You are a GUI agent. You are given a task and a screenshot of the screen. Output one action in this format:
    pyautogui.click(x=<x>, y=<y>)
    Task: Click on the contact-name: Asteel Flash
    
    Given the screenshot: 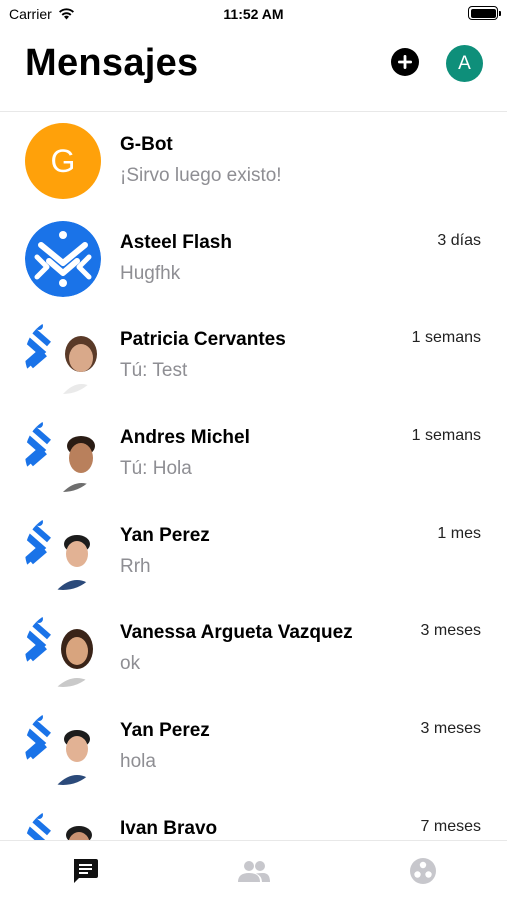 What is the action you would take?
    pyautogui.click(x=176, y=242)
    